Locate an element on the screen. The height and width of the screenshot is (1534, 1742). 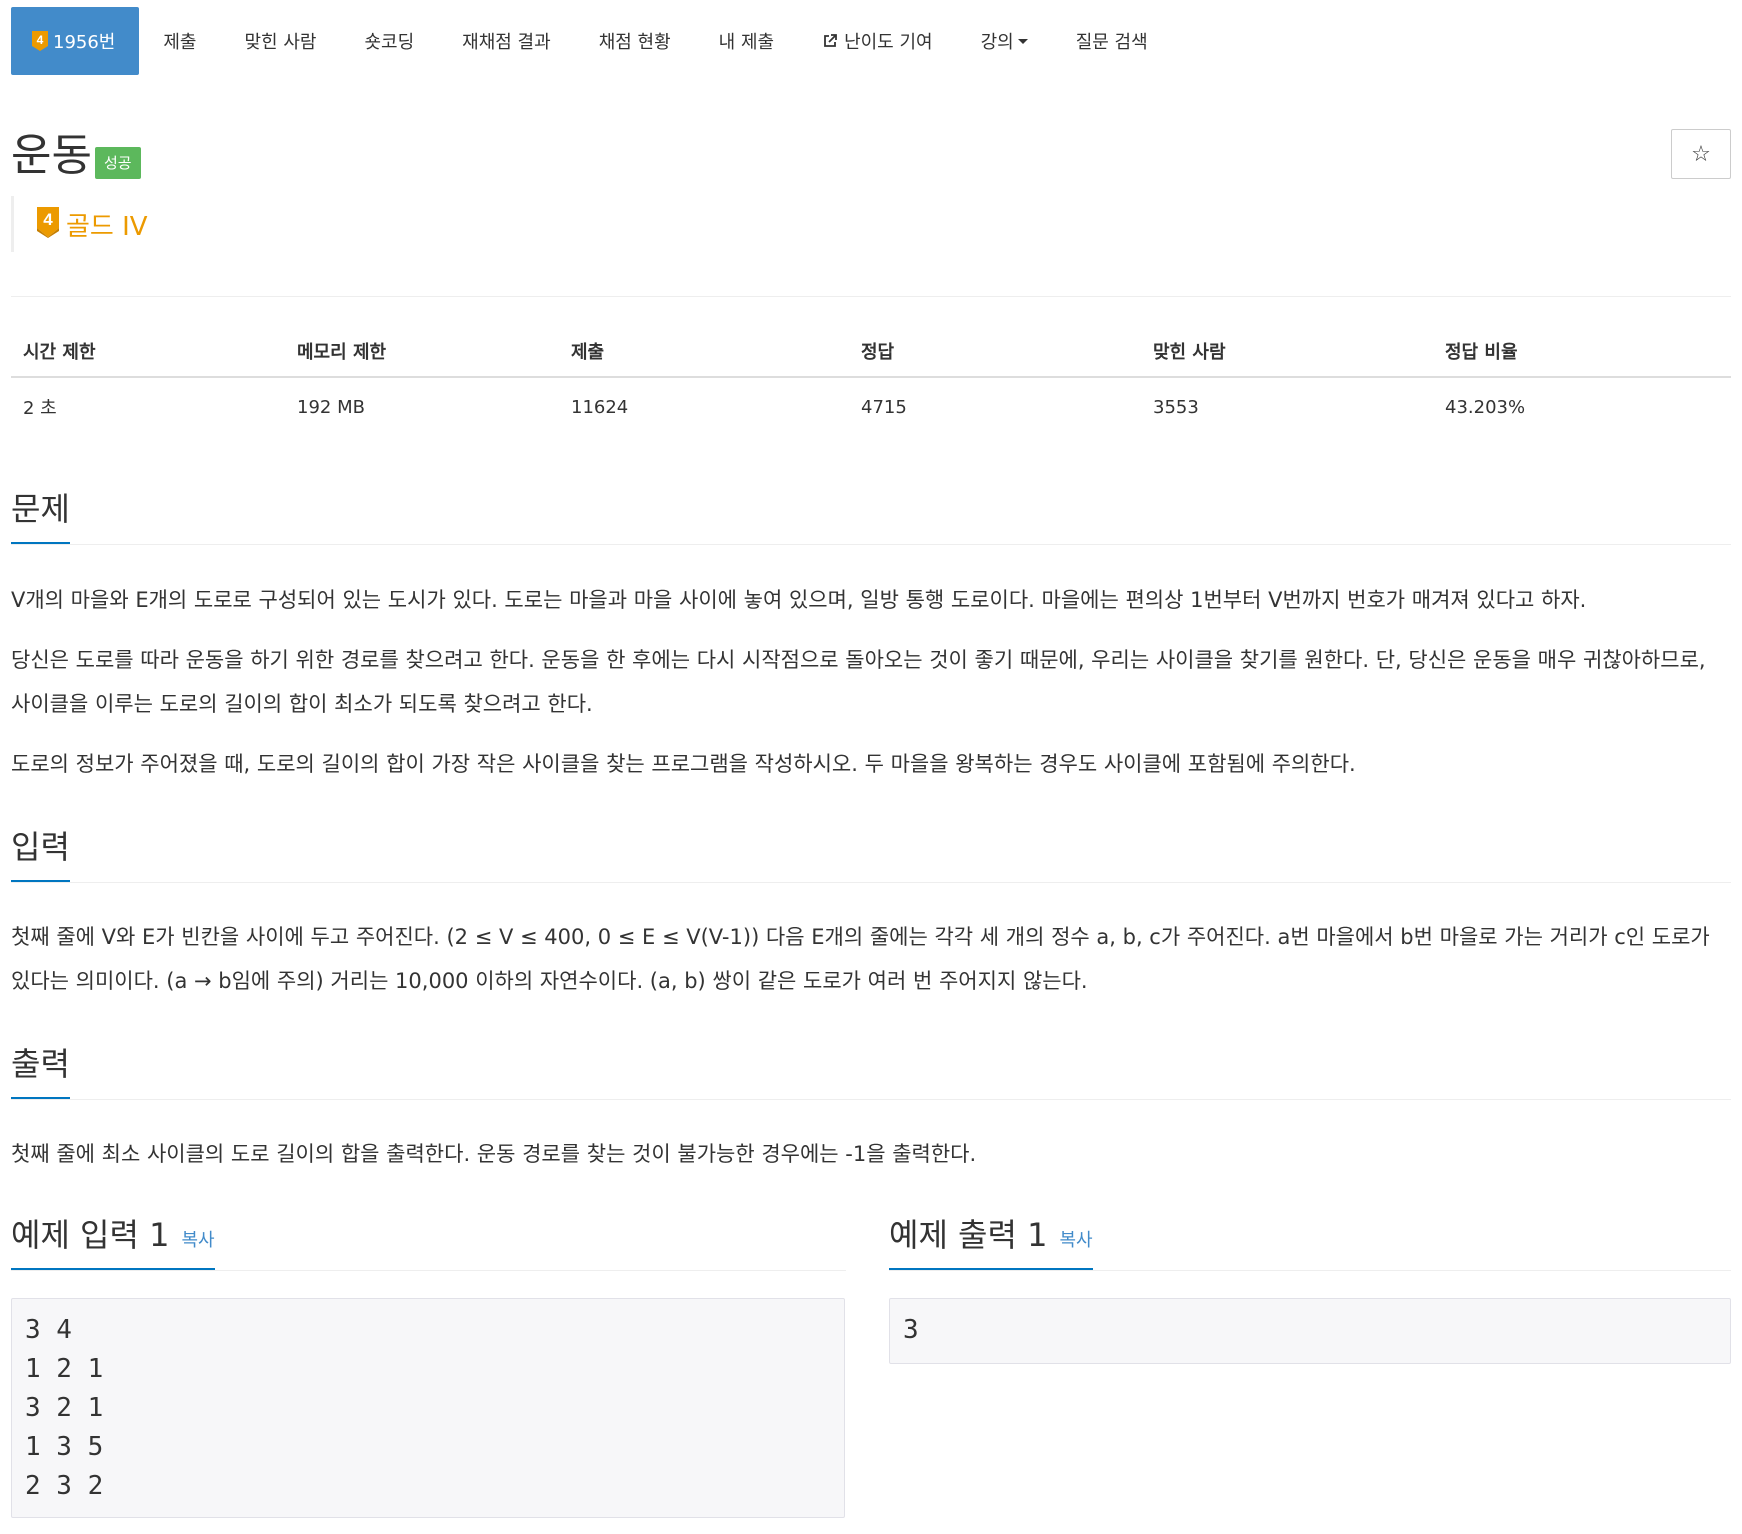
nav-difficulty-contribution: 난이도 기여 is located at coordinates (877, 41).